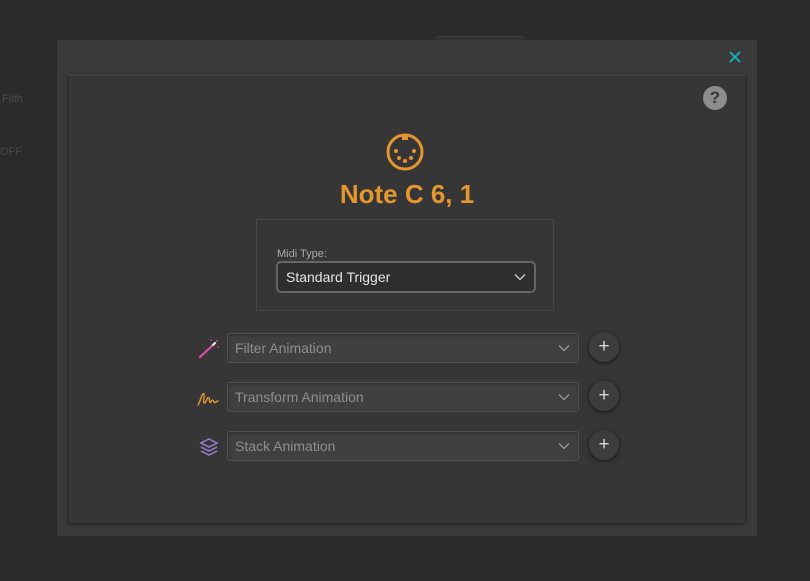 This screenshot has width=810, height=581. I want to click on close-icon-glyph, so click(735, 57).